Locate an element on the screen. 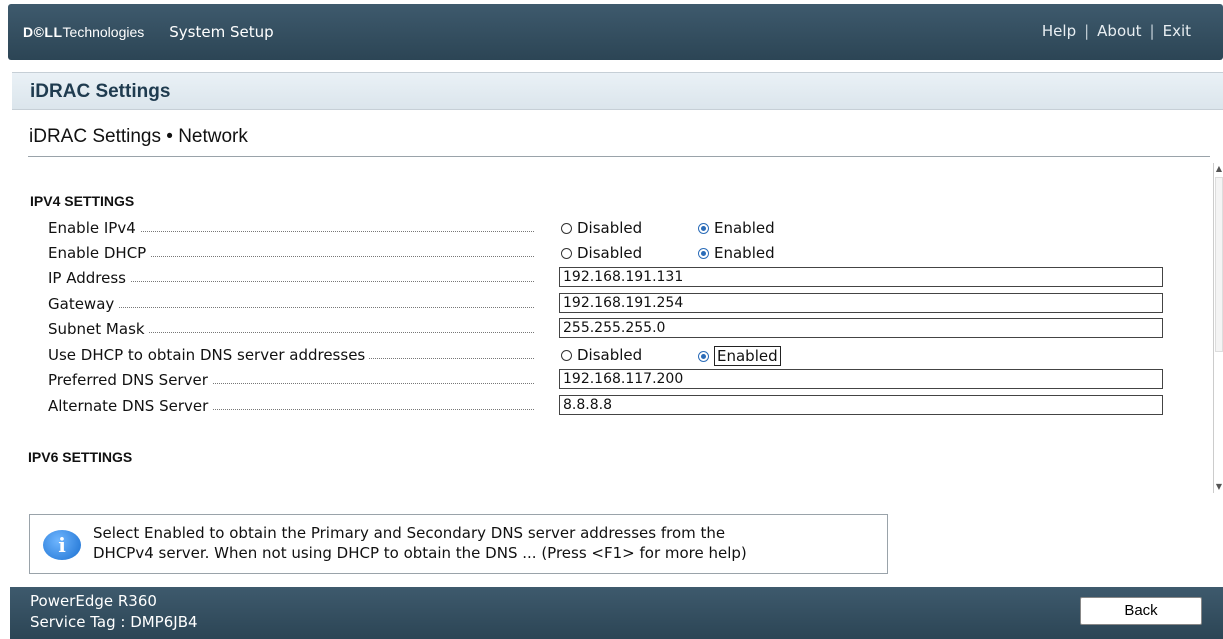 The image size is (1223, 639). top-links: Help | About | Exit is located at coordinates (1116, 31).